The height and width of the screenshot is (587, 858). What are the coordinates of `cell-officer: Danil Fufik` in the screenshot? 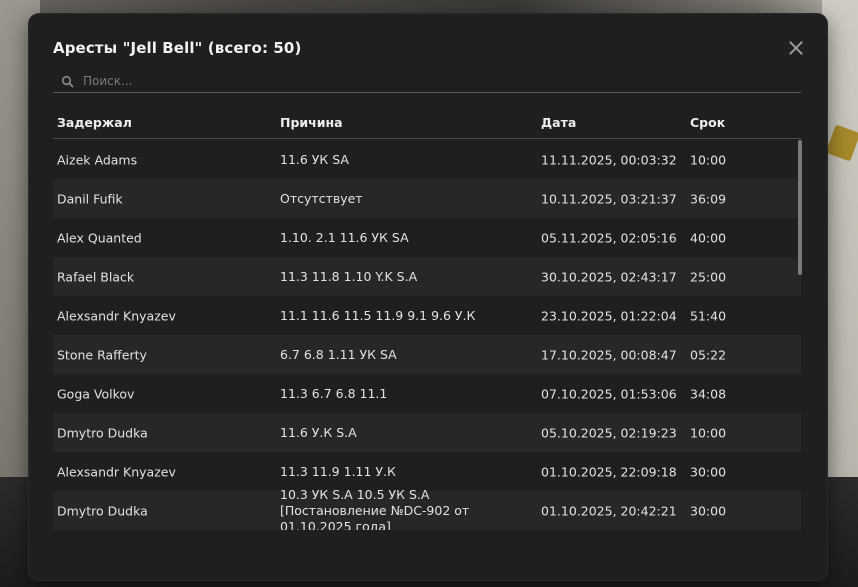 It's located at (90, 198).